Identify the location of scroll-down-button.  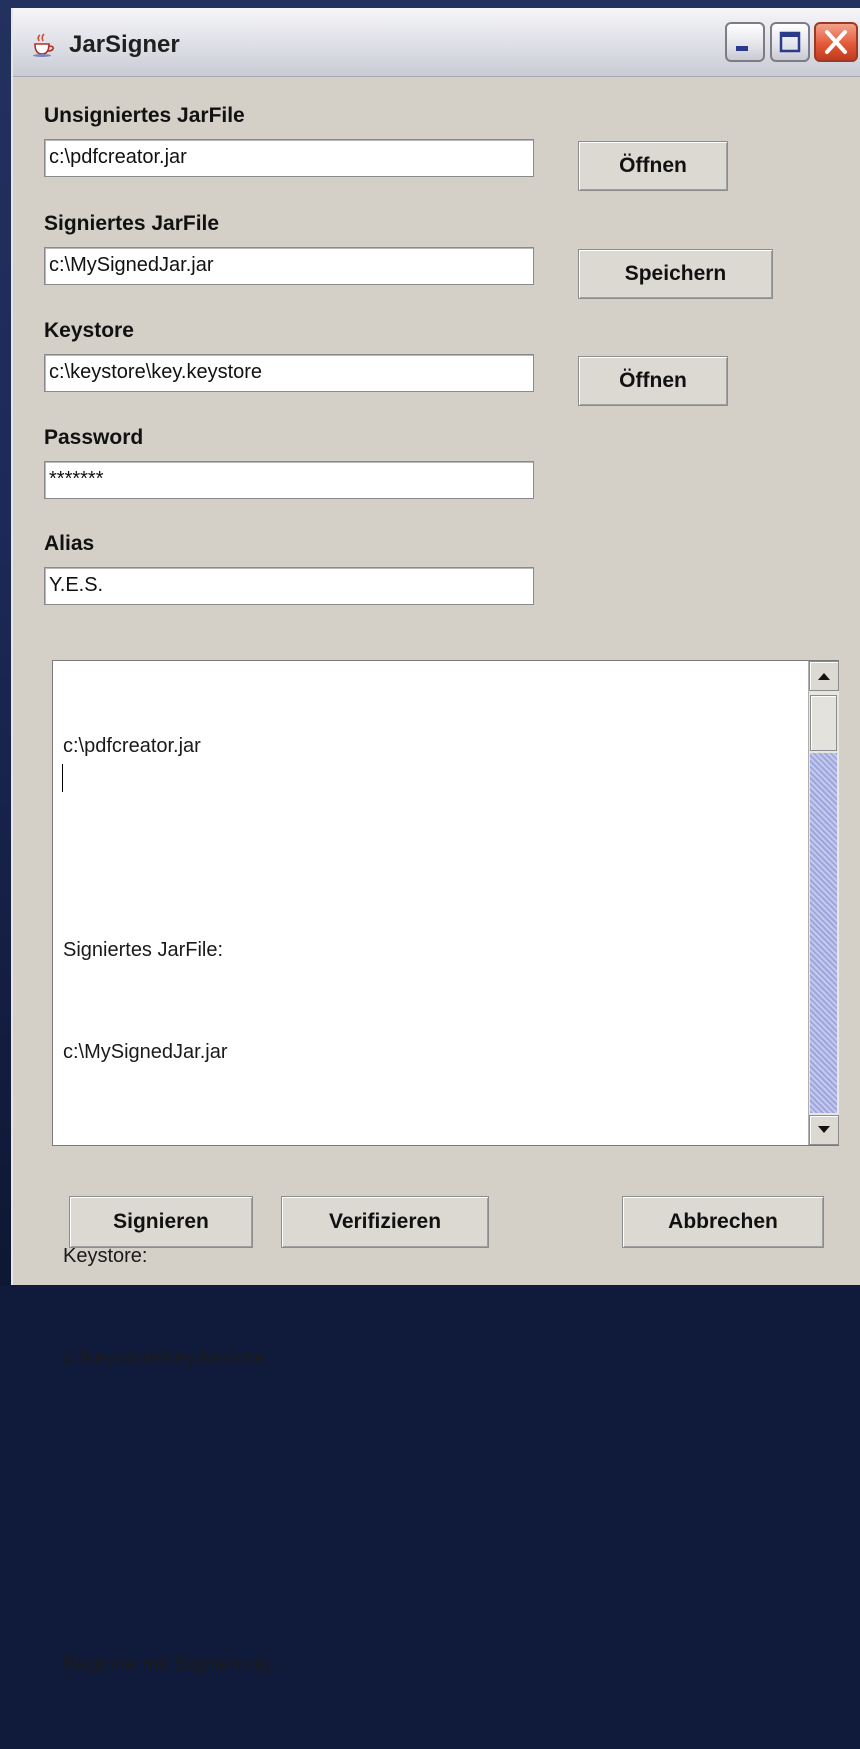
(824, 1130).